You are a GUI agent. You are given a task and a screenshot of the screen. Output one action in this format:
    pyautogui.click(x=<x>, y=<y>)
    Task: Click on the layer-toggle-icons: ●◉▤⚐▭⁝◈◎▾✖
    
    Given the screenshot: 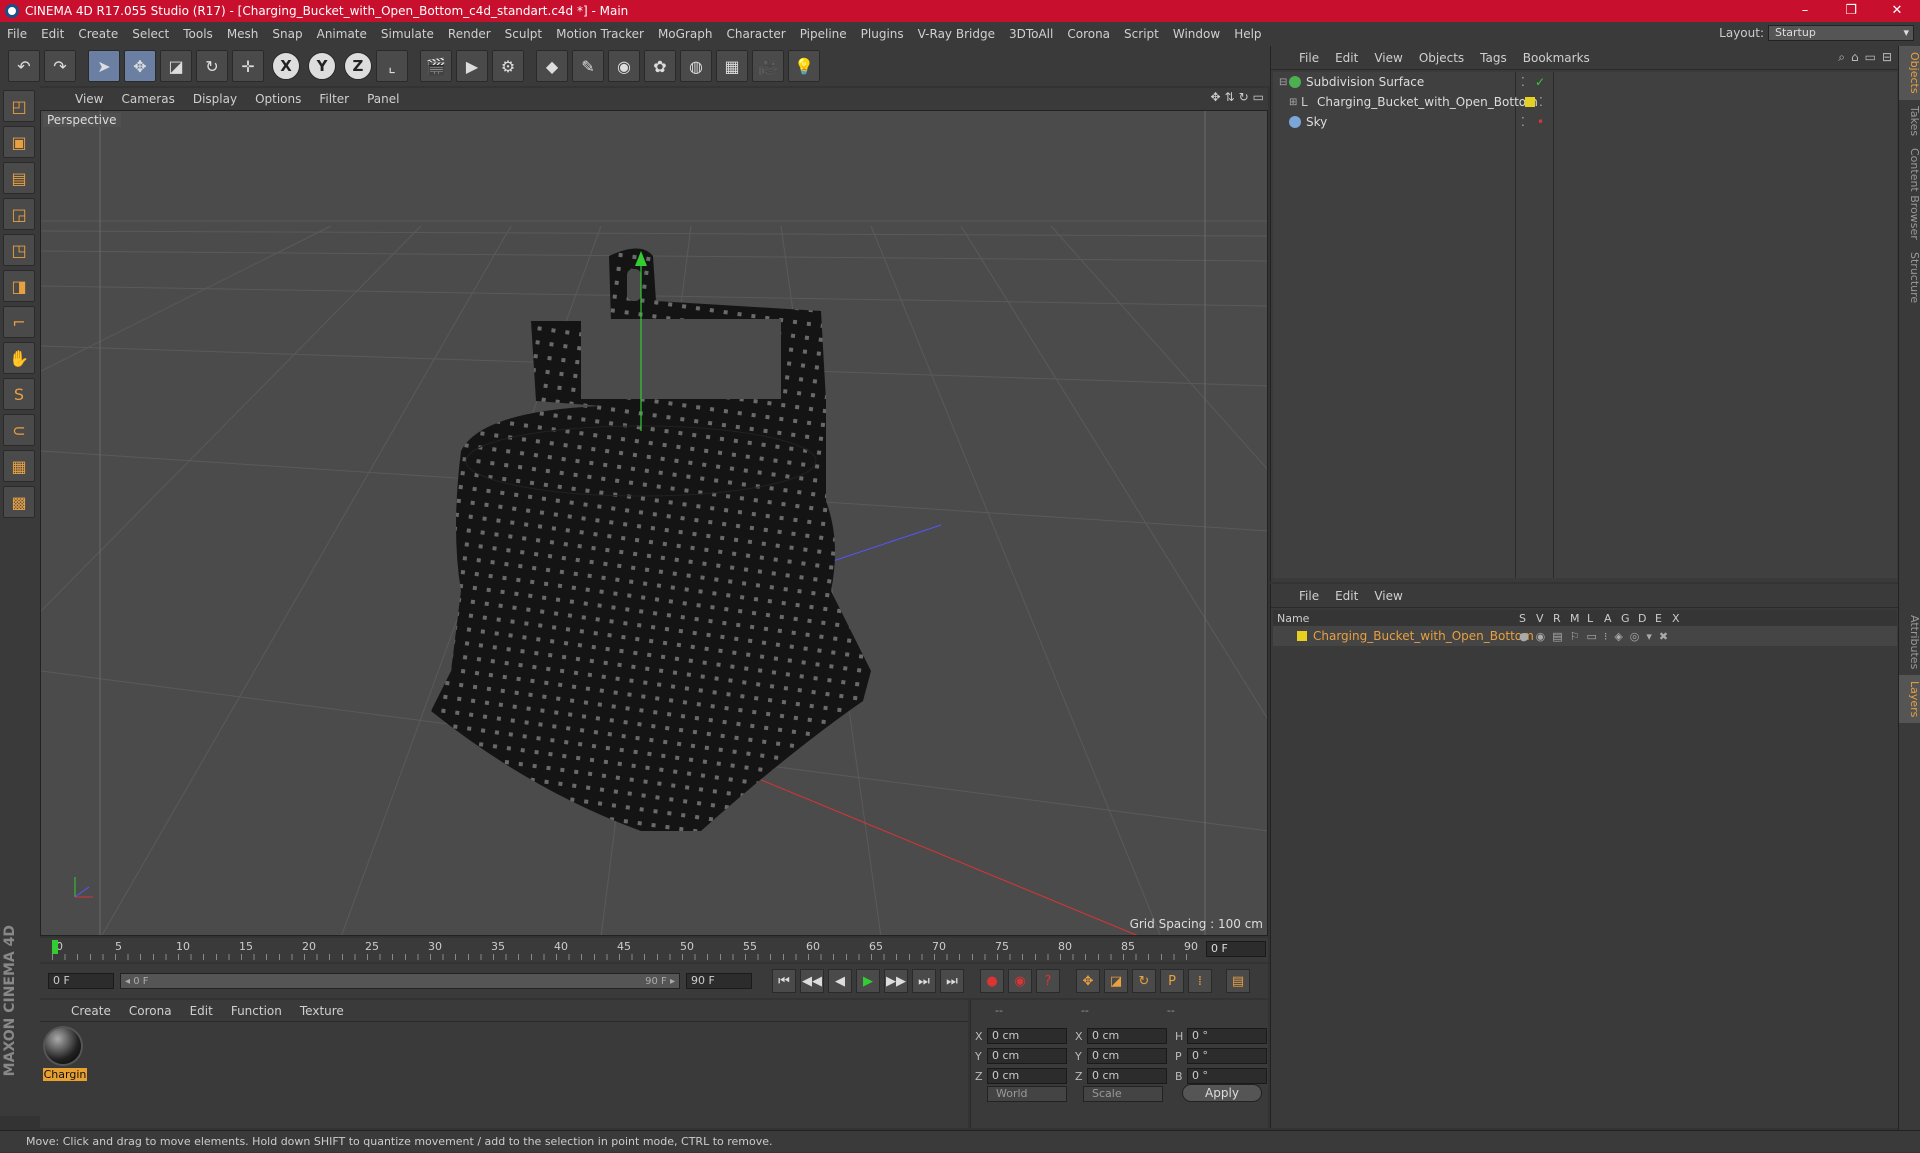 What is the action you would take?
    pyautogui.click(x=1597, y=636)
    